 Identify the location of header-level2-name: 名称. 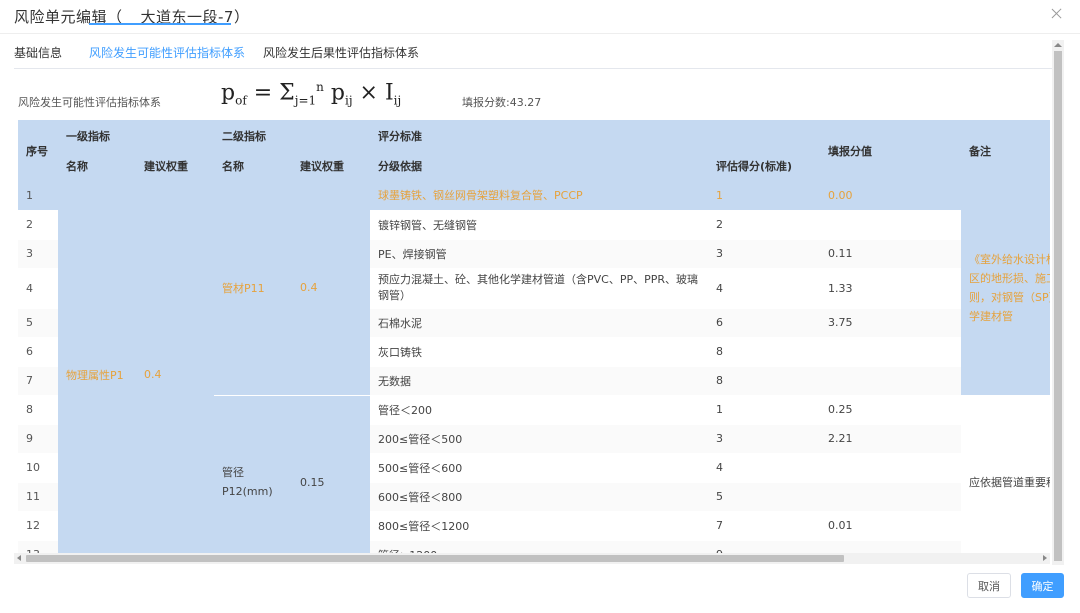
(253, 166).